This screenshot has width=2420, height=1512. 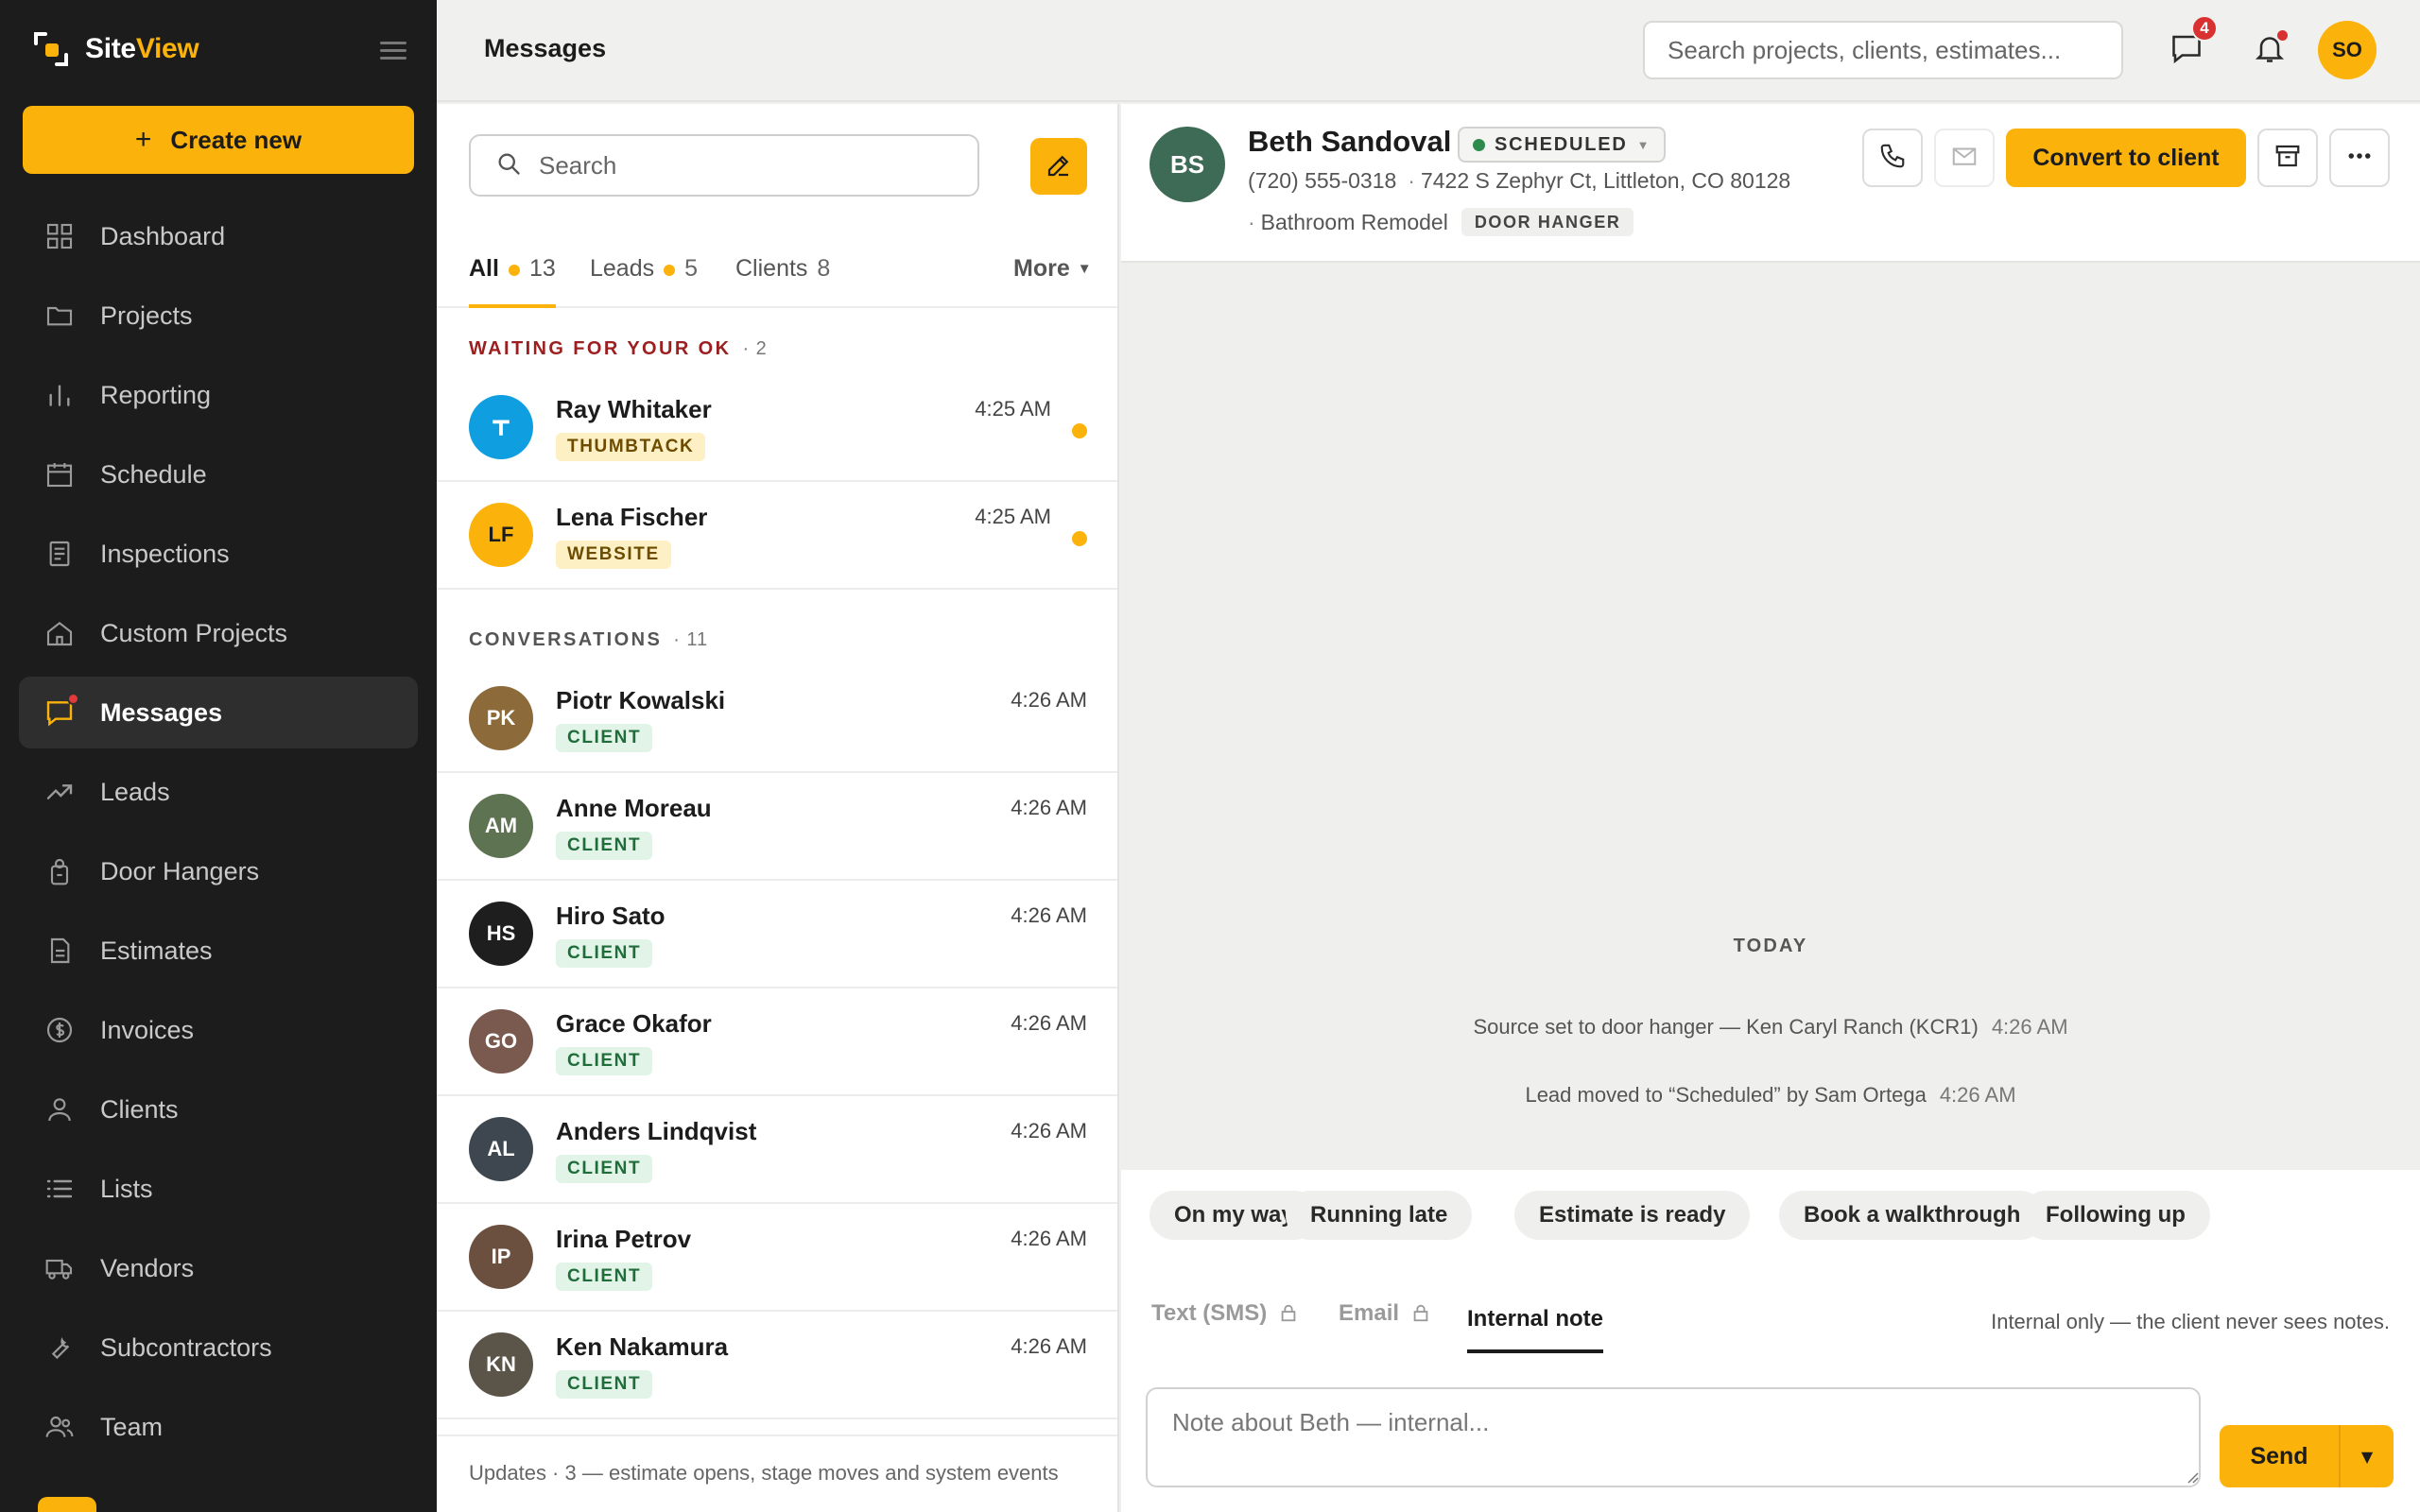 What do you see at coordinates (1977, 1095) in the screenshot?
I see `system-event-time: 4:26 AM` at bounding box center [1977, 1095].